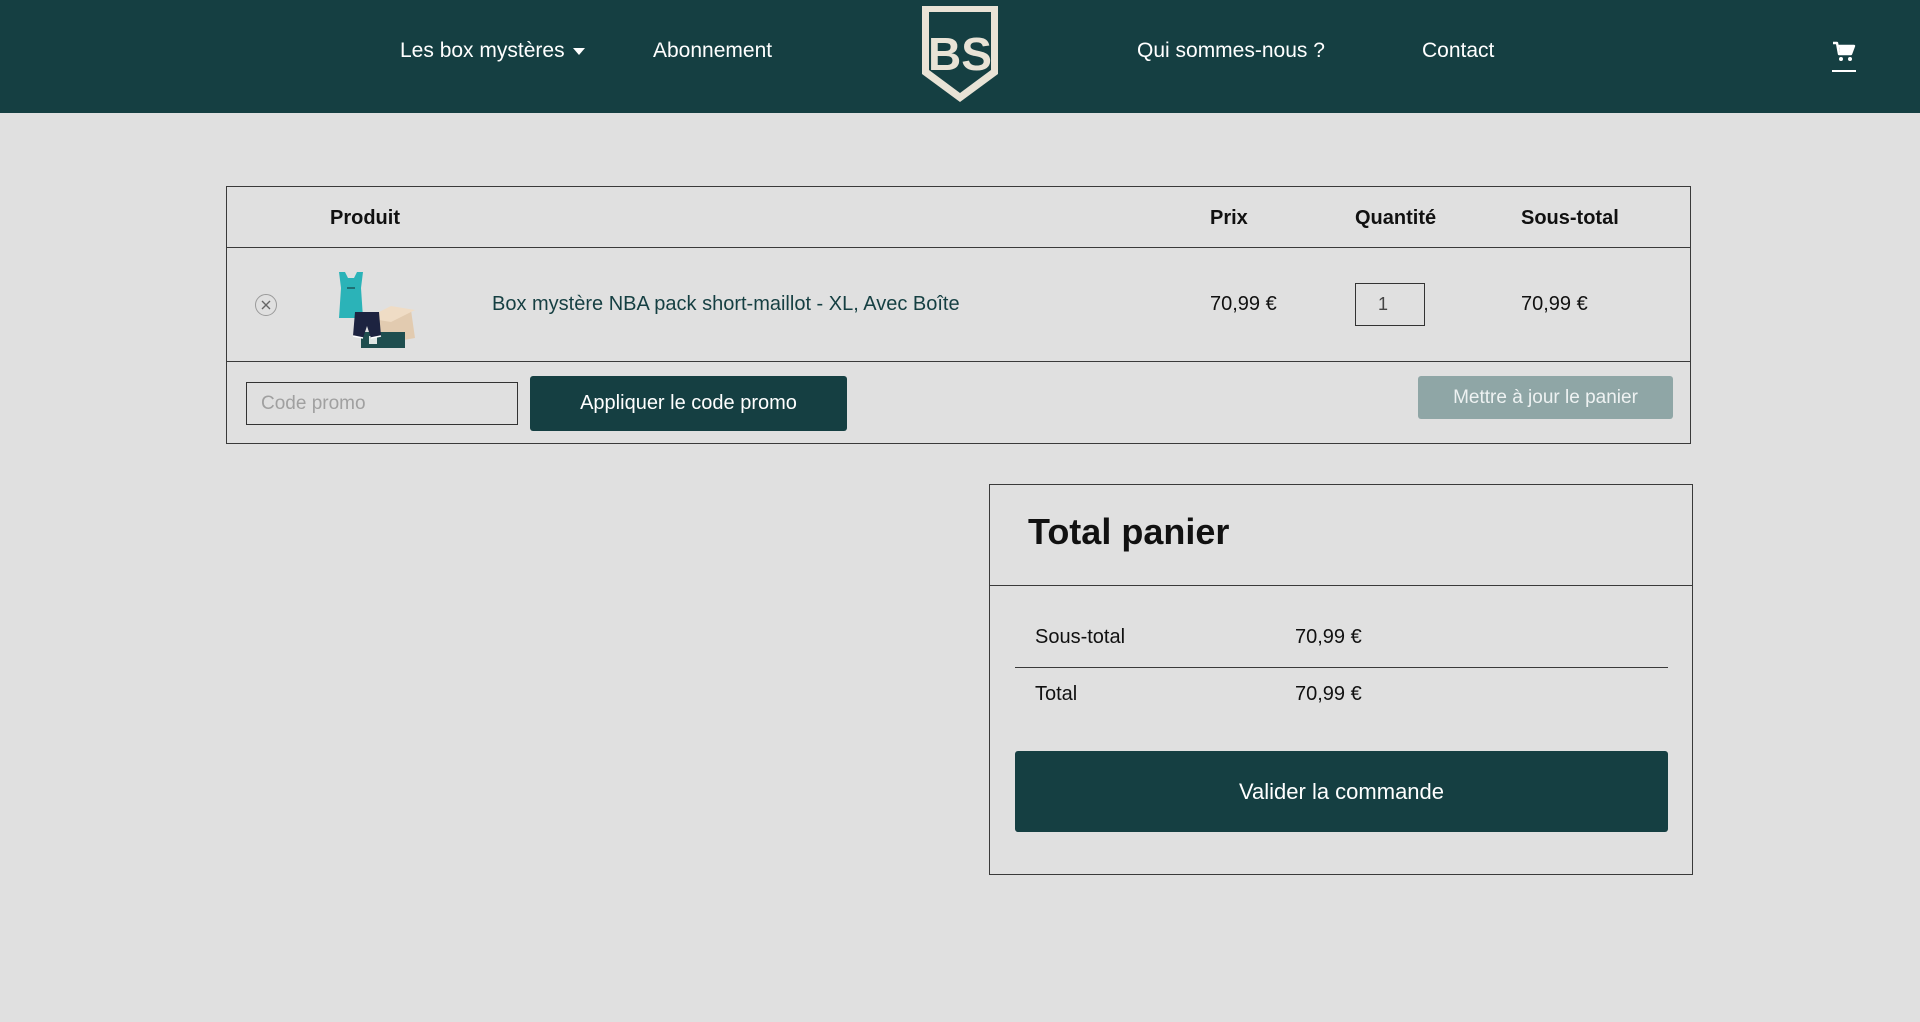  I want to click on remove-item-button, so click(266, 305).